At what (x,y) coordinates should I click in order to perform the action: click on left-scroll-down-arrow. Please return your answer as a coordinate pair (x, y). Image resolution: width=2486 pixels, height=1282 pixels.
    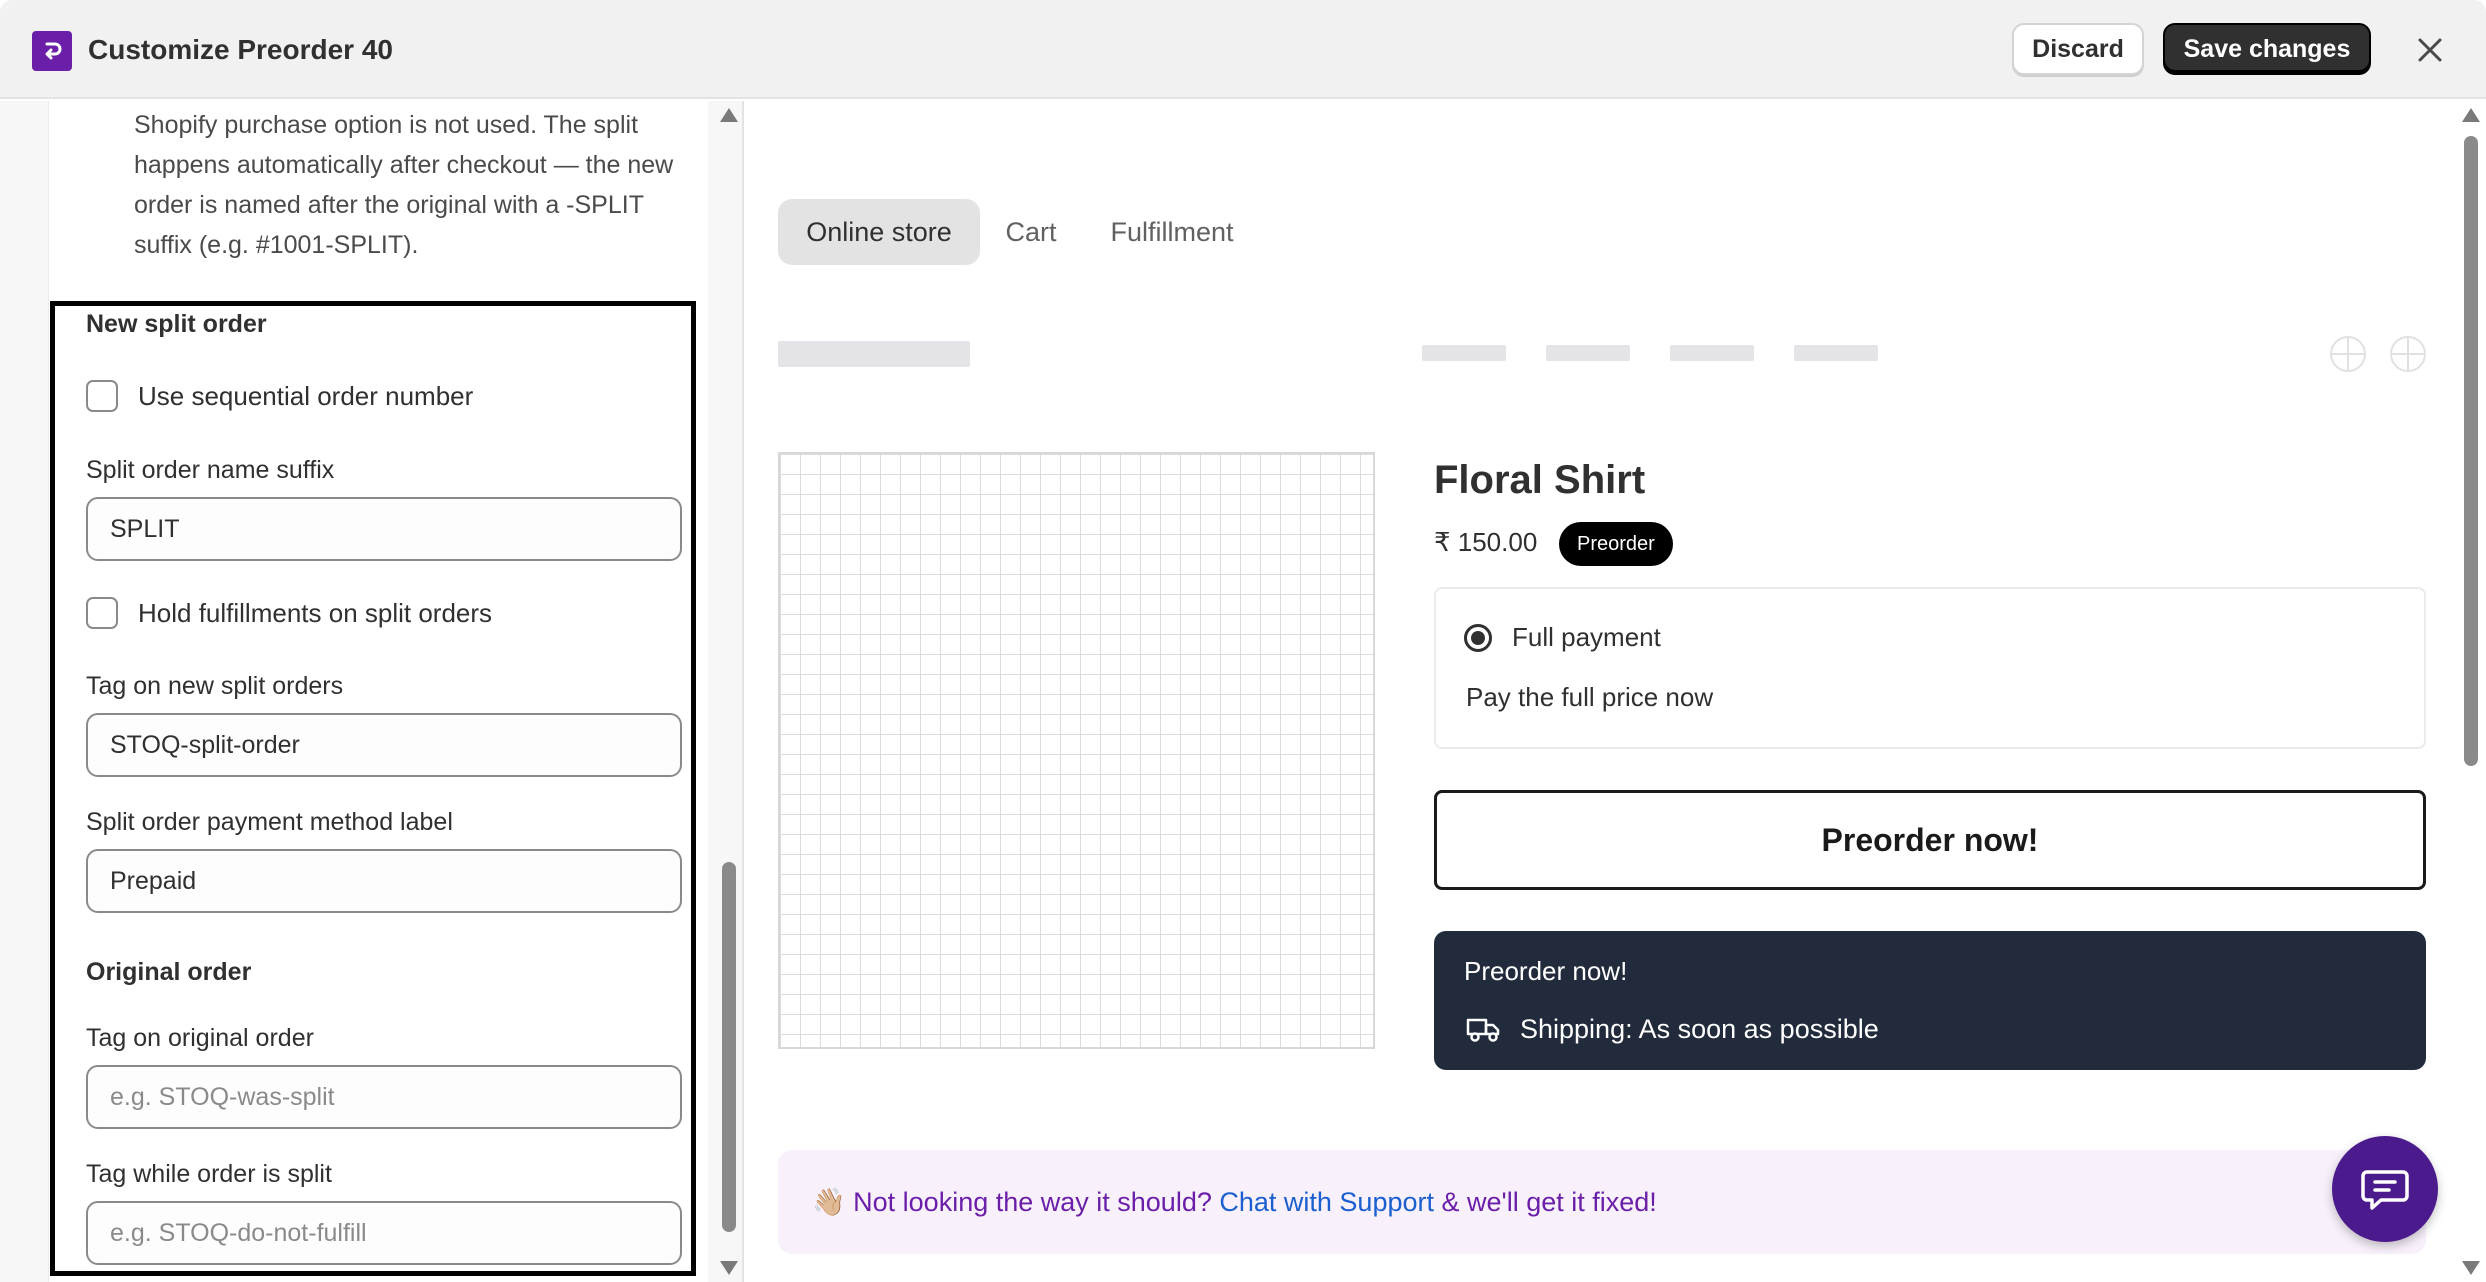
    Looking at the image, I should click on (729, 1268).